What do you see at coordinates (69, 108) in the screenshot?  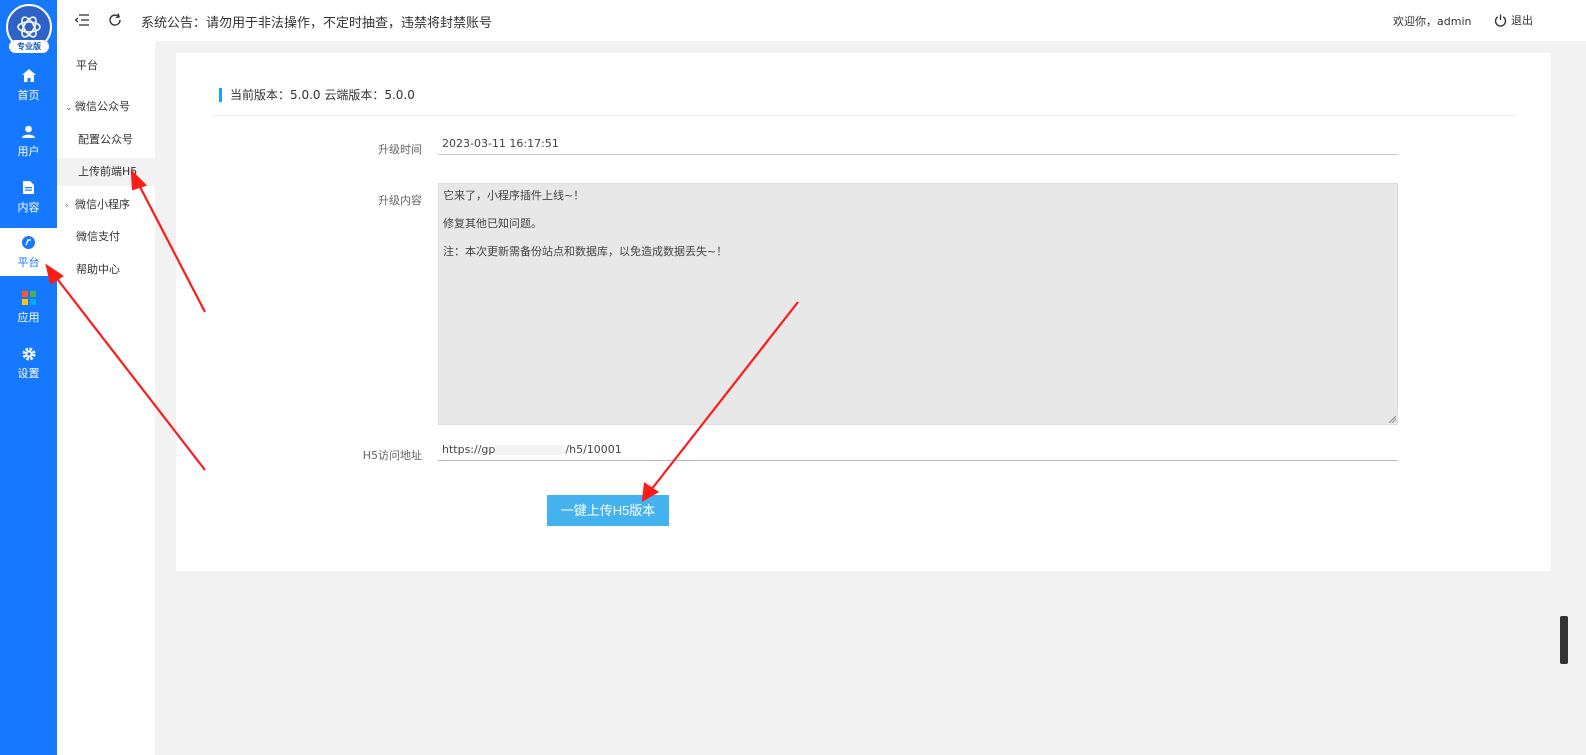 I see `chevron-down-icon: ⌄` at bounding box center [69, 108].